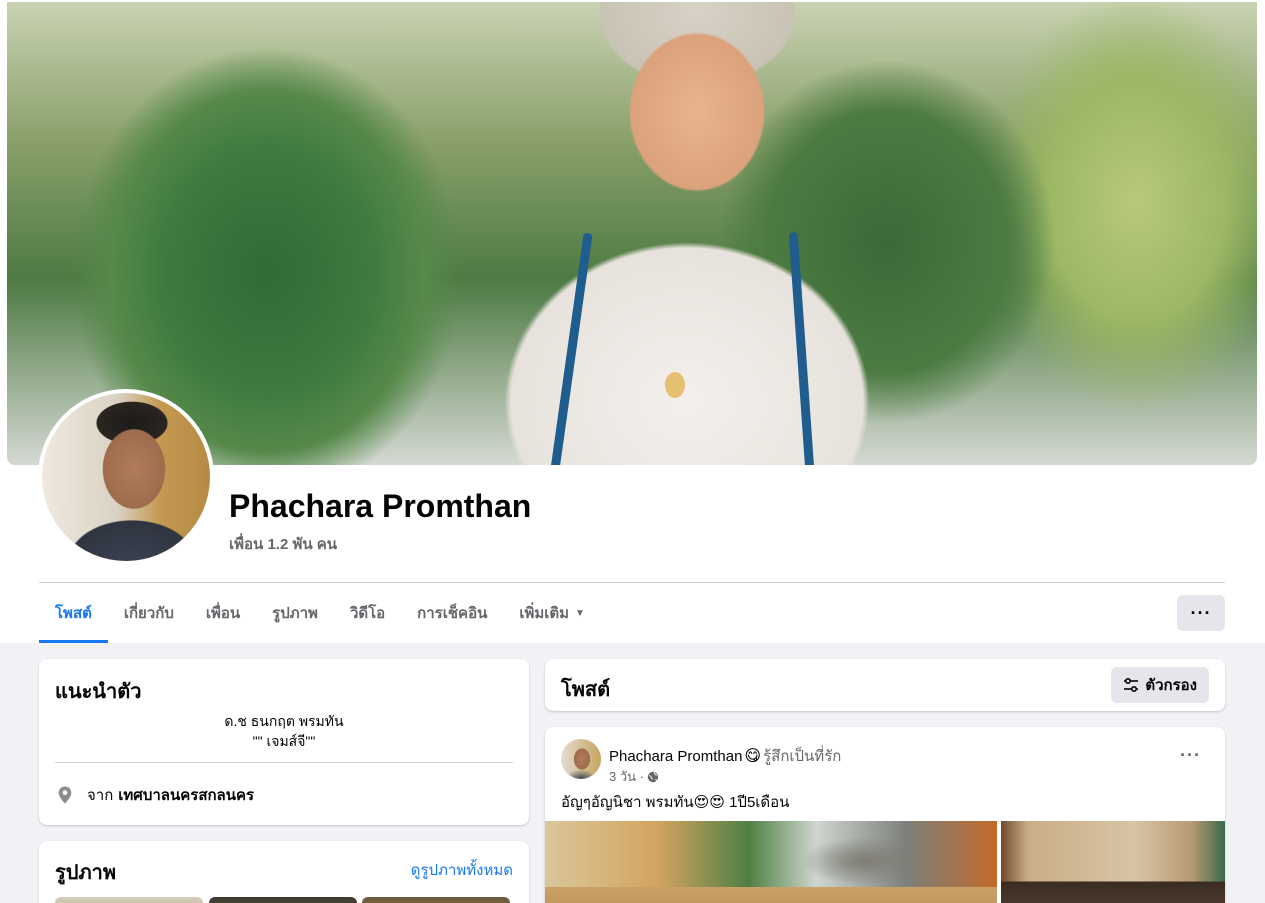  I want to click on tab-posts: โพสต์, so click(73, 613).